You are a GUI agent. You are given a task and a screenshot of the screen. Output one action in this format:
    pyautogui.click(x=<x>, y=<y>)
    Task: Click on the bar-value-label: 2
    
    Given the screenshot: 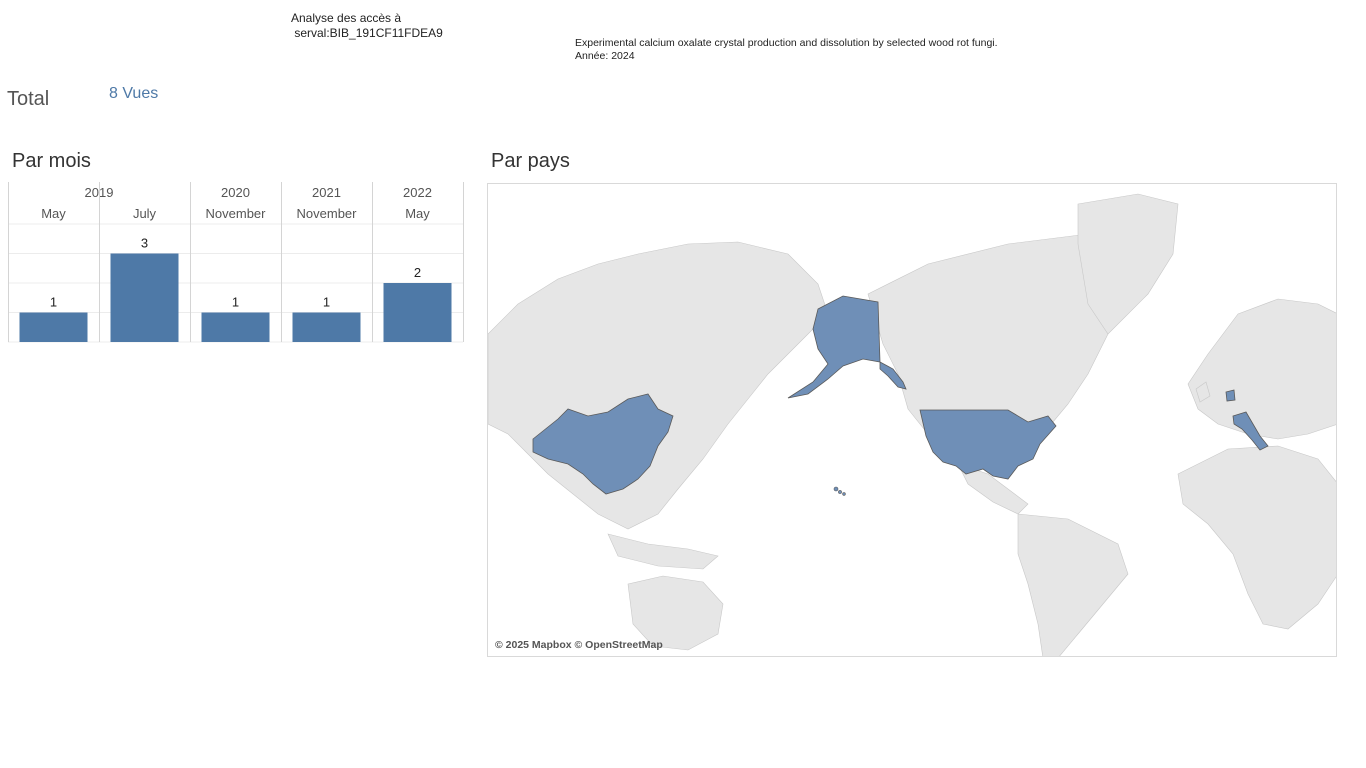 What is the action you would take?
    pyautogui.click(x=417, y=272)
    